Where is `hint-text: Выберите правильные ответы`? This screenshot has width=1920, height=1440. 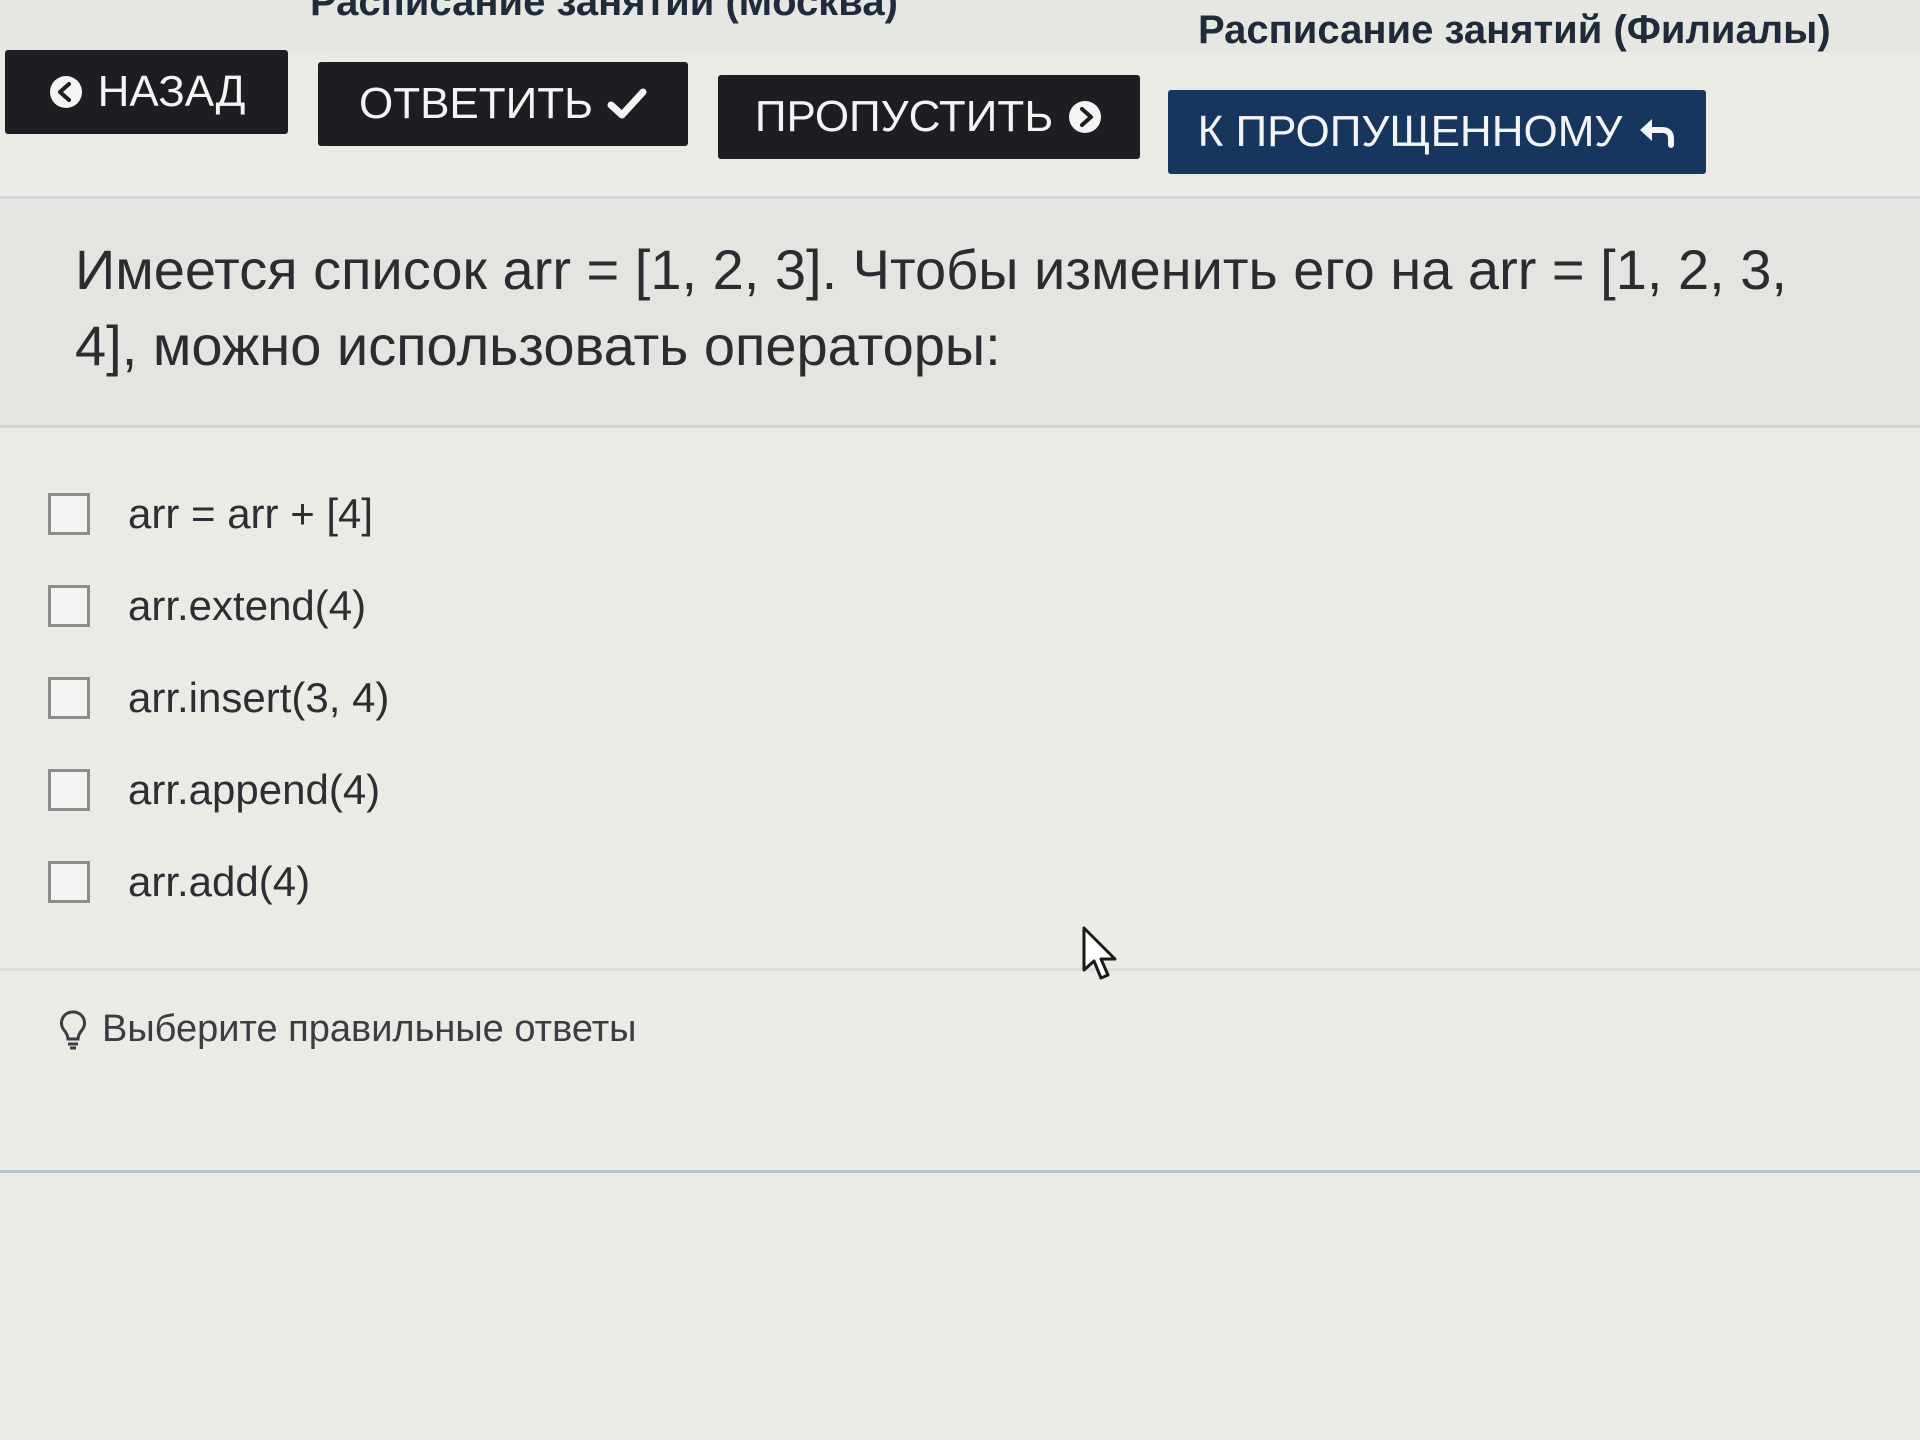
hint-text: Выберите правильные ответы is located at coordinates (369, 1029).